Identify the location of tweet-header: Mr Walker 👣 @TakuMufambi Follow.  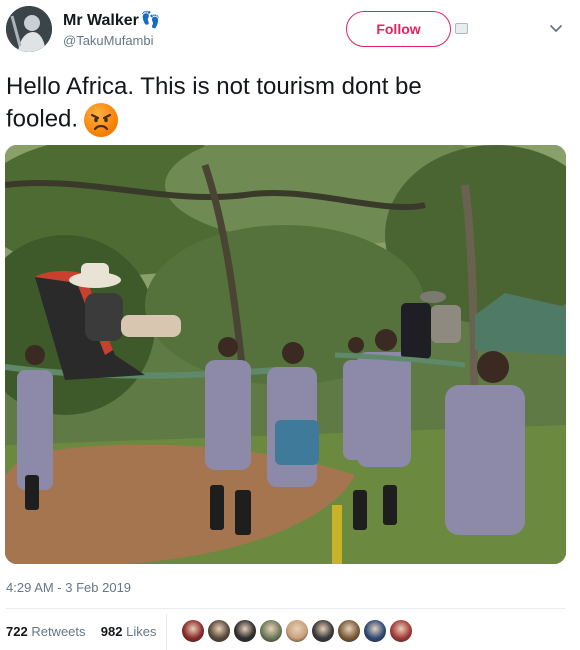
(290, 30).